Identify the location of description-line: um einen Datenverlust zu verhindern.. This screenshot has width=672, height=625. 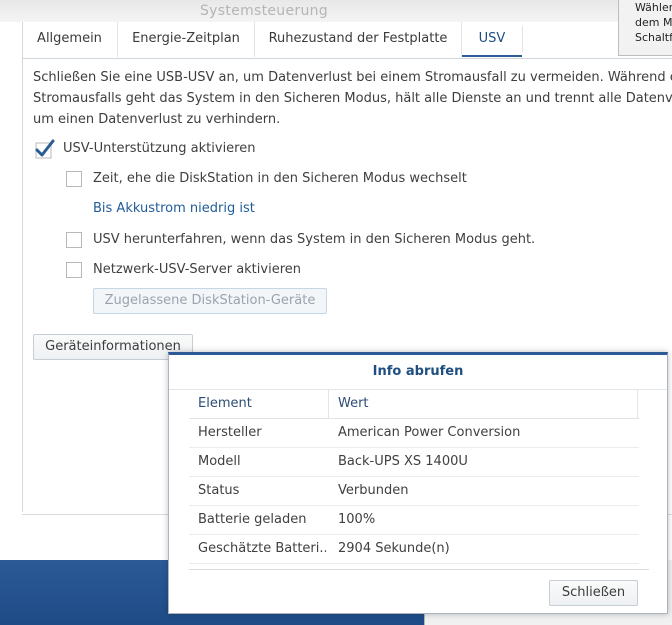
(157, 119).